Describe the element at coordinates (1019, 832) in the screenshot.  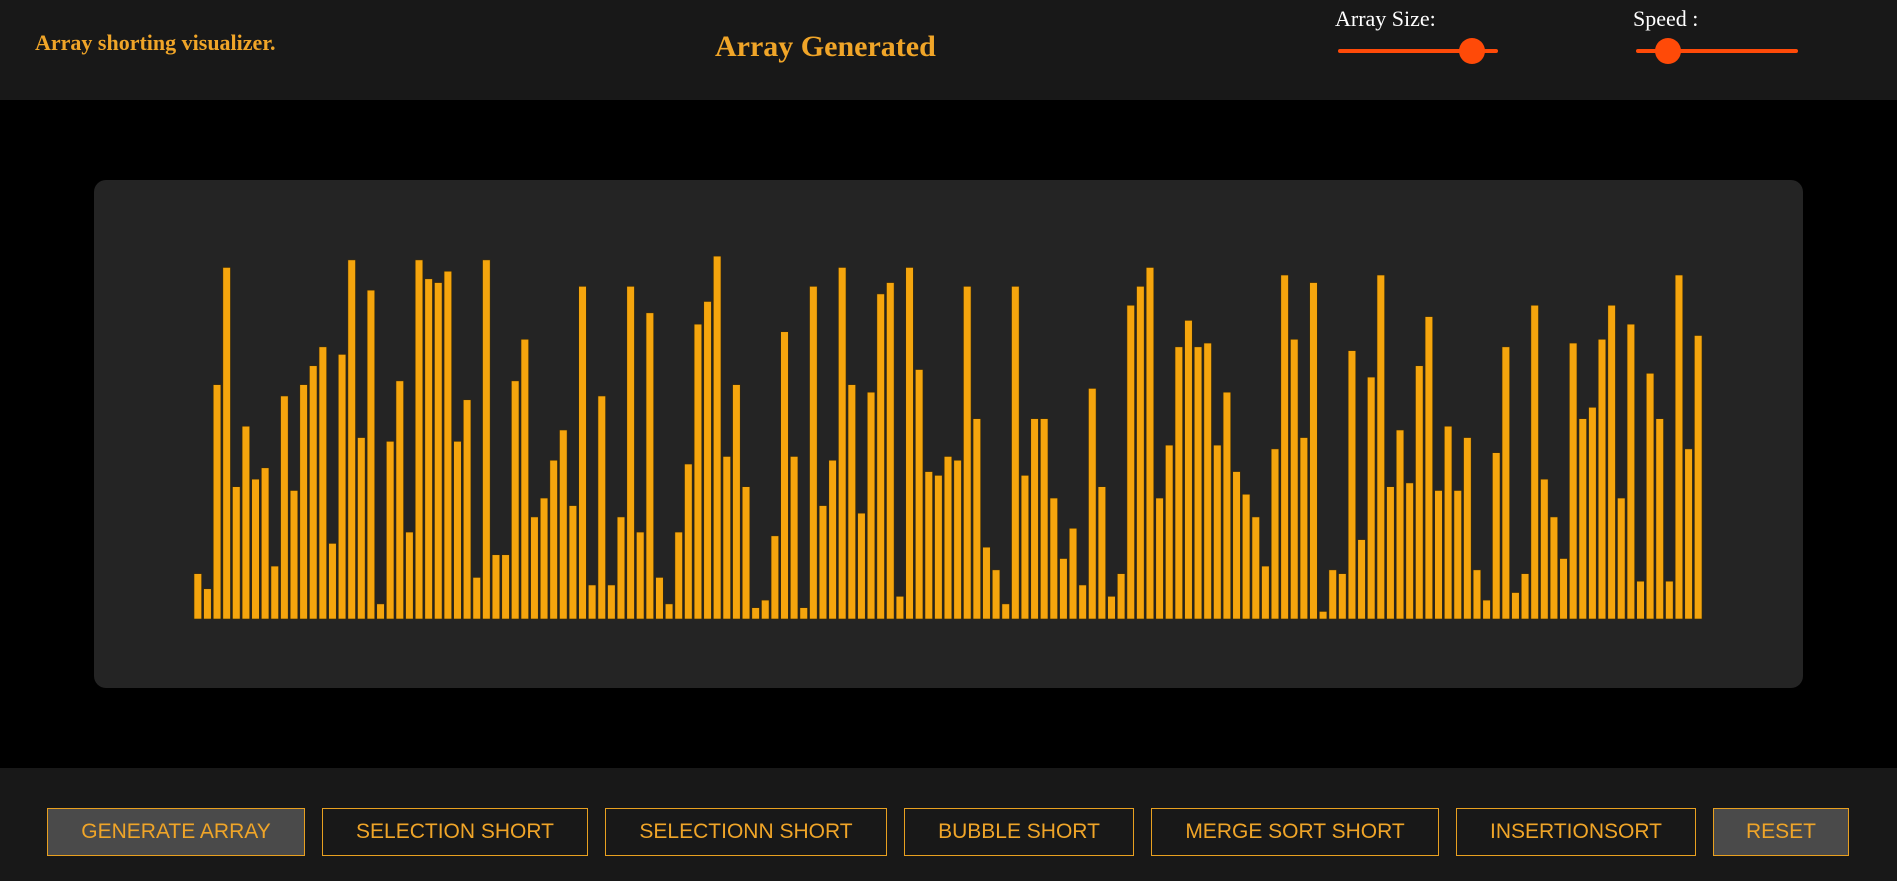
I see `bubble-sort-button: BUBBLE SHORT` at that location.